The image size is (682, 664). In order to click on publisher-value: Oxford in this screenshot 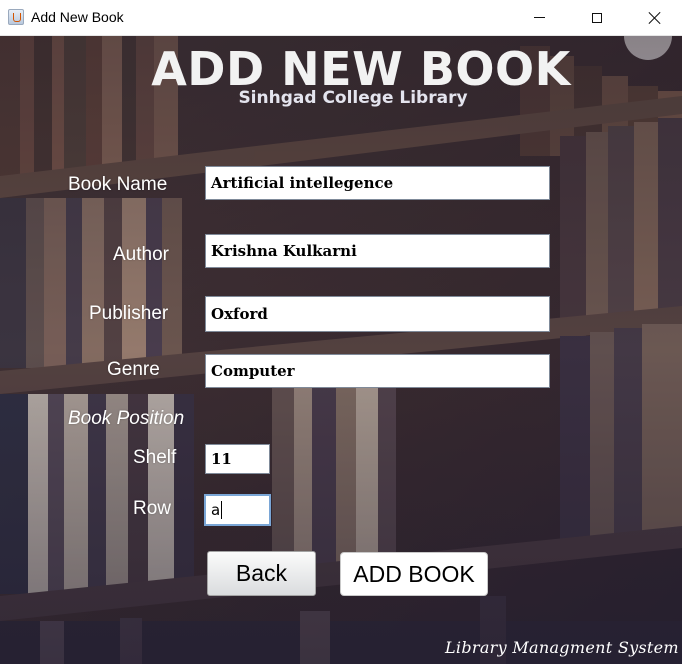, I will do `click(239, 314)`.